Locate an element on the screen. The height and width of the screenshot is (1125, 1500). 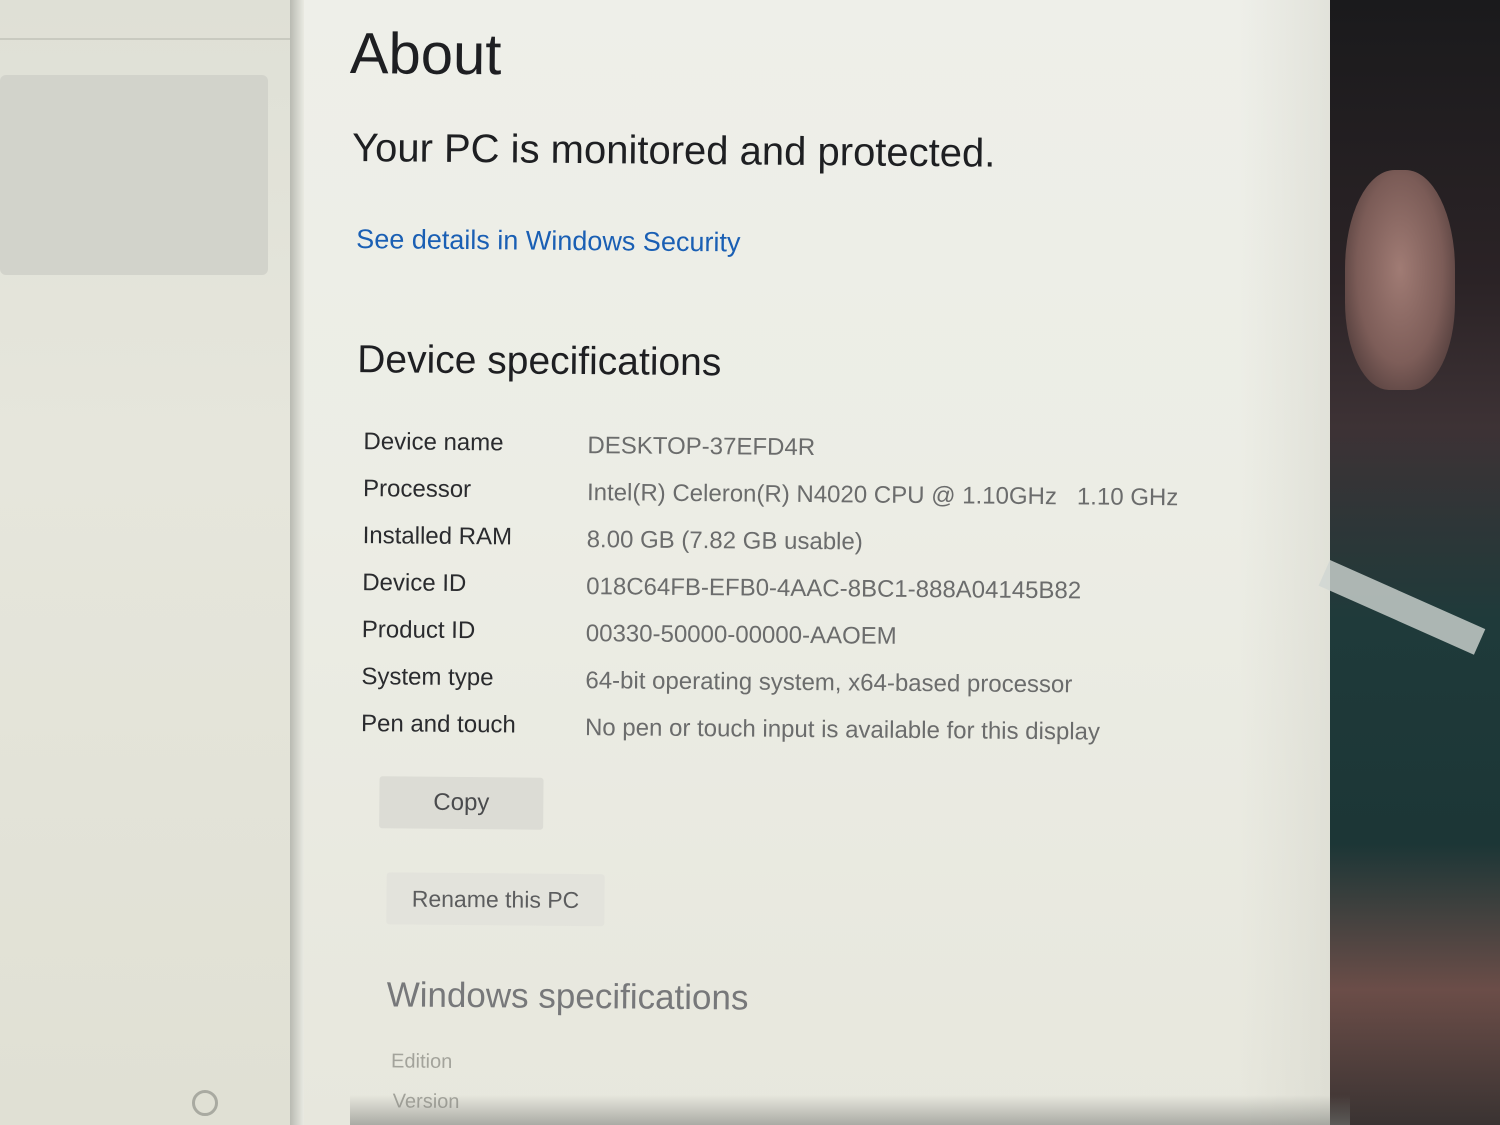
edition-label: Edition is located at coordinates (421, 1061).